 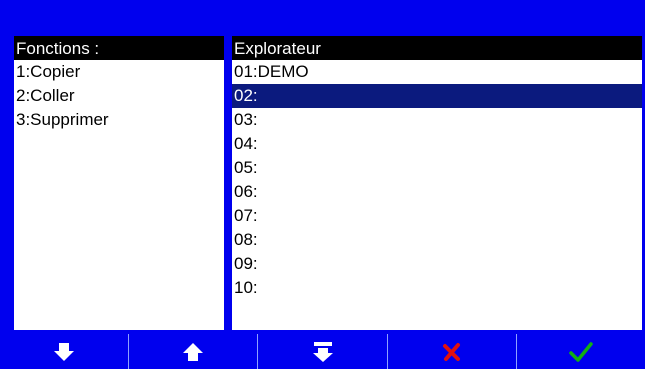 I want to click on cancel-button, so click(x=452, y=351).